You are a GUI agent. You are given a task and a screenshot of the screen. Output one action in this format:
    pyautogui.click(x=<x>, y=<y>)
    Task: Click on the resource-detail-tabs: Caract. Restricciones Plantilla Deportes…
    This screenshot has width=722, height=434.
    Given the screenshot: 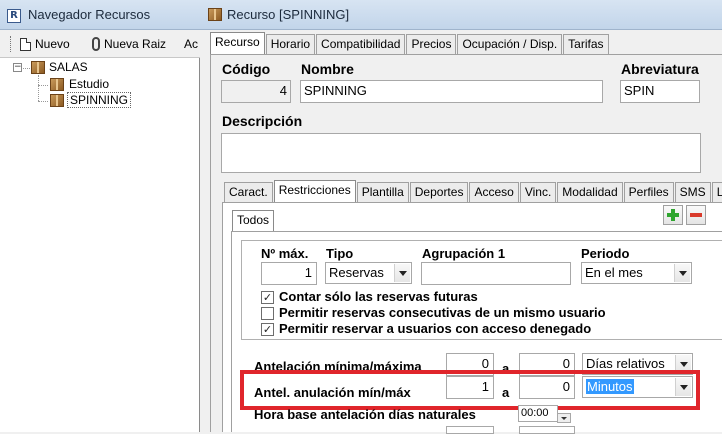 What is the action you would take?
    pyautogui.click(x=473, y=191)
    